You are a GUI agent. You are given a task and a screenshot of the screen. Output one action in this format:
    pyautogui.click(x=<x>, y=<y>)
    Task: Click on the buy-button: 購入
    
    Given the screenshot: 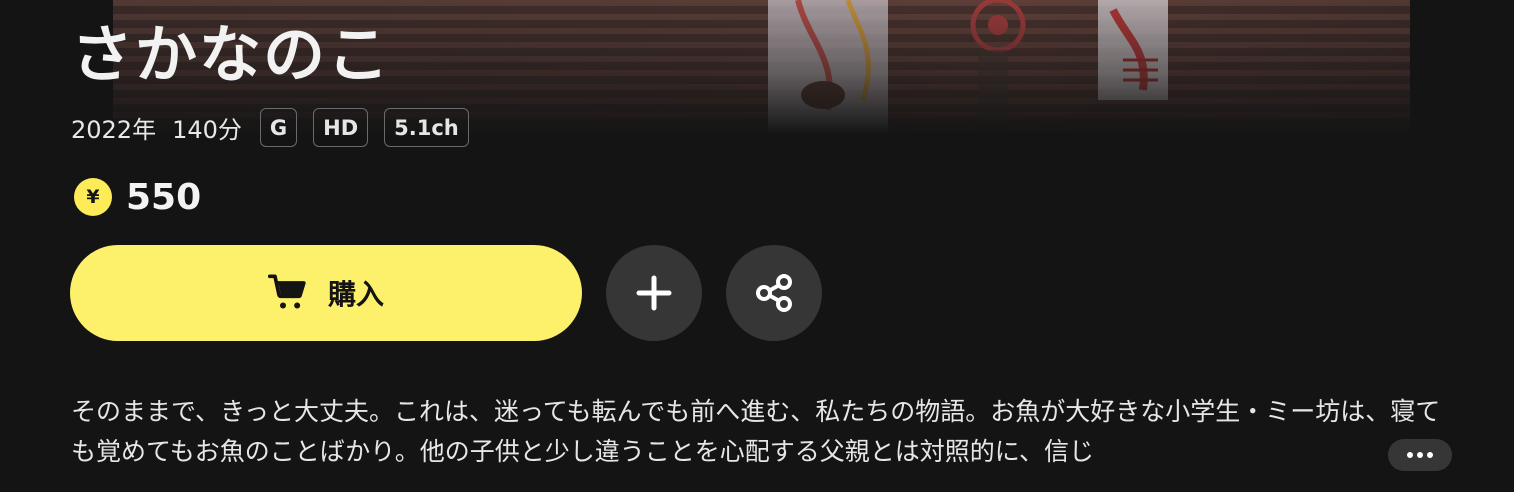 What is the action you would take?
    pyautogui.click(x=326, y=293)
    